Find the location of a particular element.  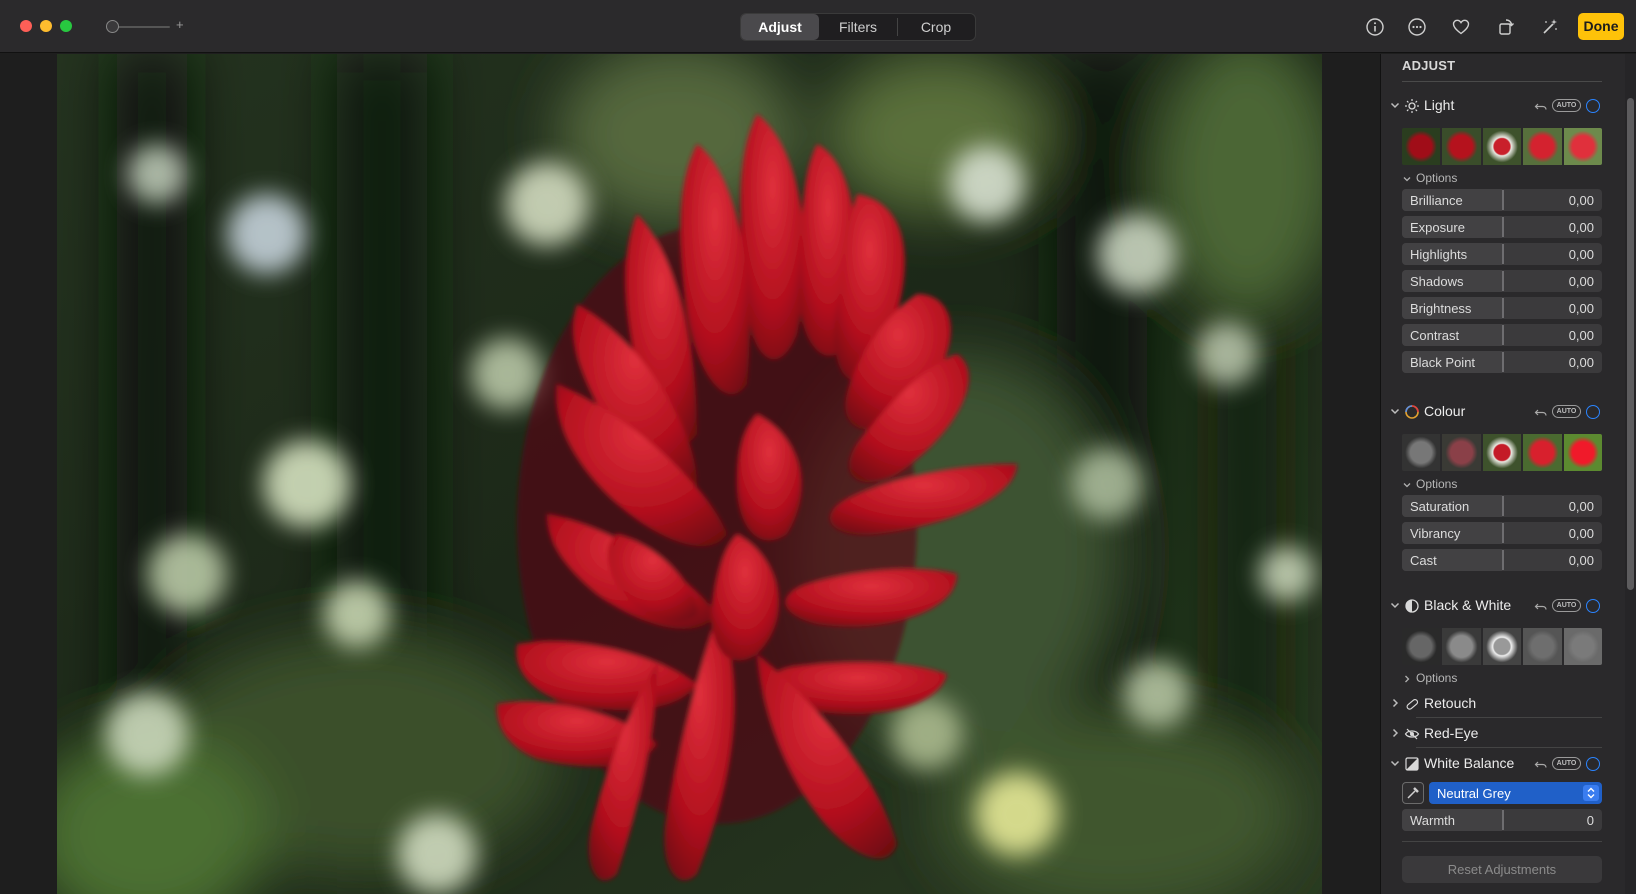

slider-label: Vibrancy is located at coordinates (1435, 533).